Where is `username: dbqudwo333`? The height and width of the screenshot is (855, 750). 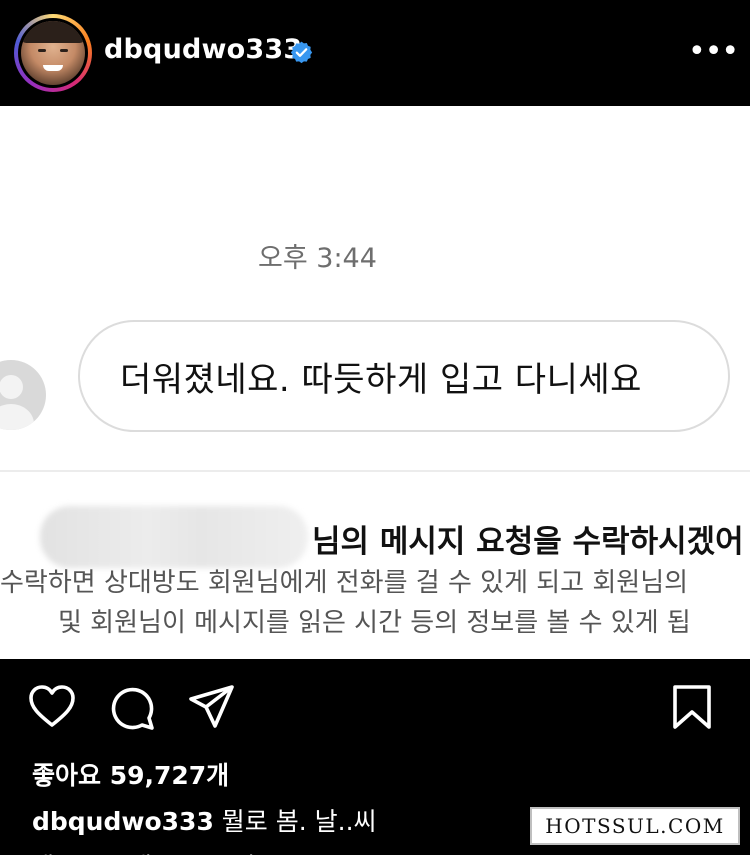
username: dbqudwo333 is located at coordinates (203, 49).